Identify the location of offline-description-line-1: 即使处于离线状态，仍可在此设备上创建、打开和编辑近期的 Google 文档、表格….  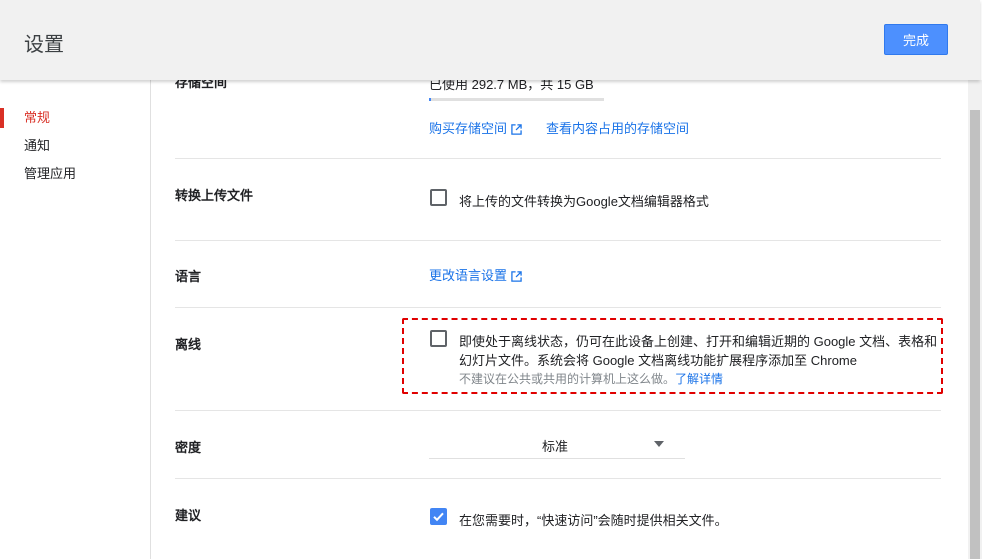
(698, 341).